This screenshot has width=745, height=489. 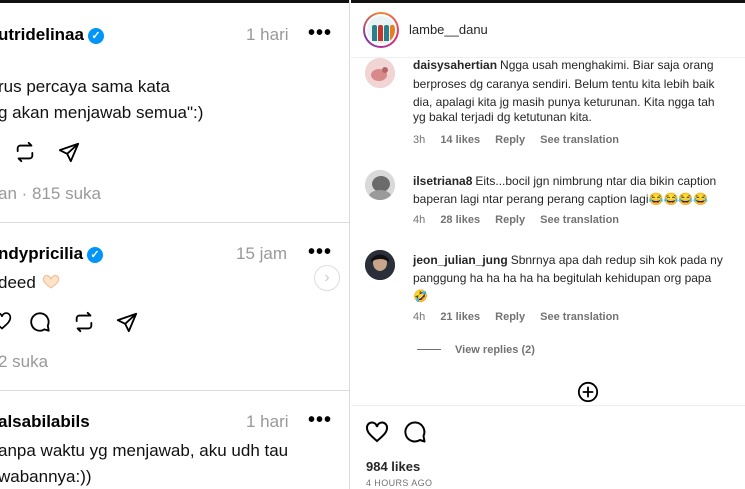 What do you see at coordinates (50, 282) in the screenshot?
I see `heart-hands-icon` at bounding box center [50, 282].